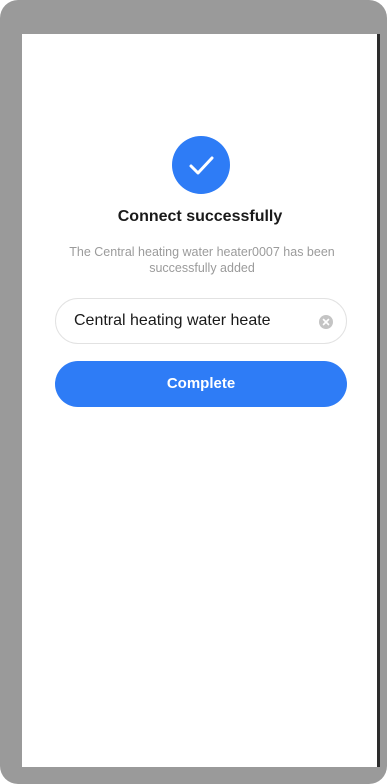  Describe the element at coordinates (201, 384) in the screenshot. I see `complete-button: Complete` at that location.